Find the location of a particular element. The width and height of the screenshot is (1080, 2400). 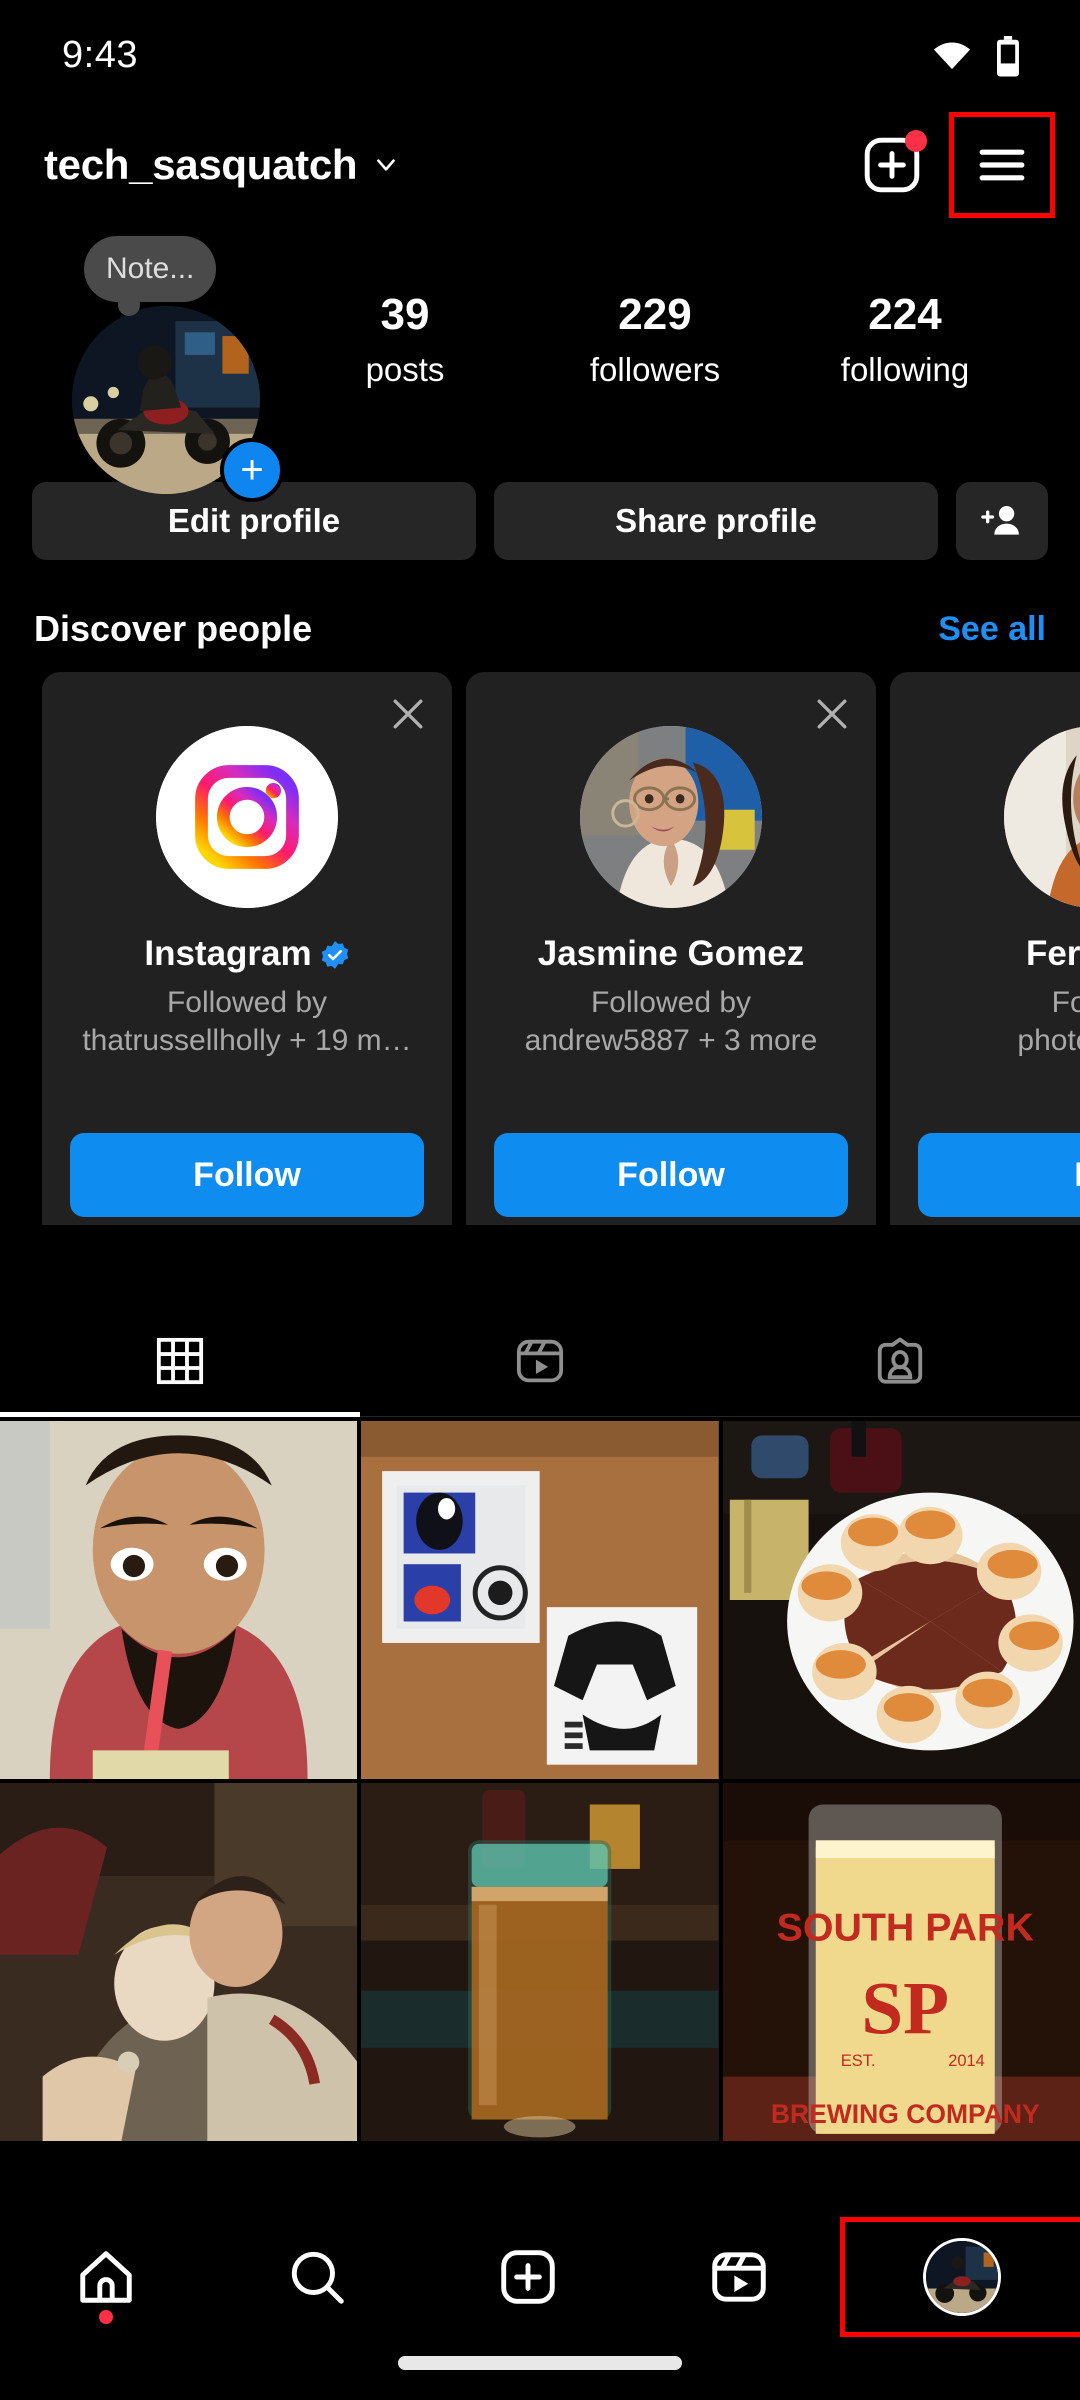

discover-card-subtitle: Followed by andrew5887 + 3 more is located at coordinates (671, 1022).